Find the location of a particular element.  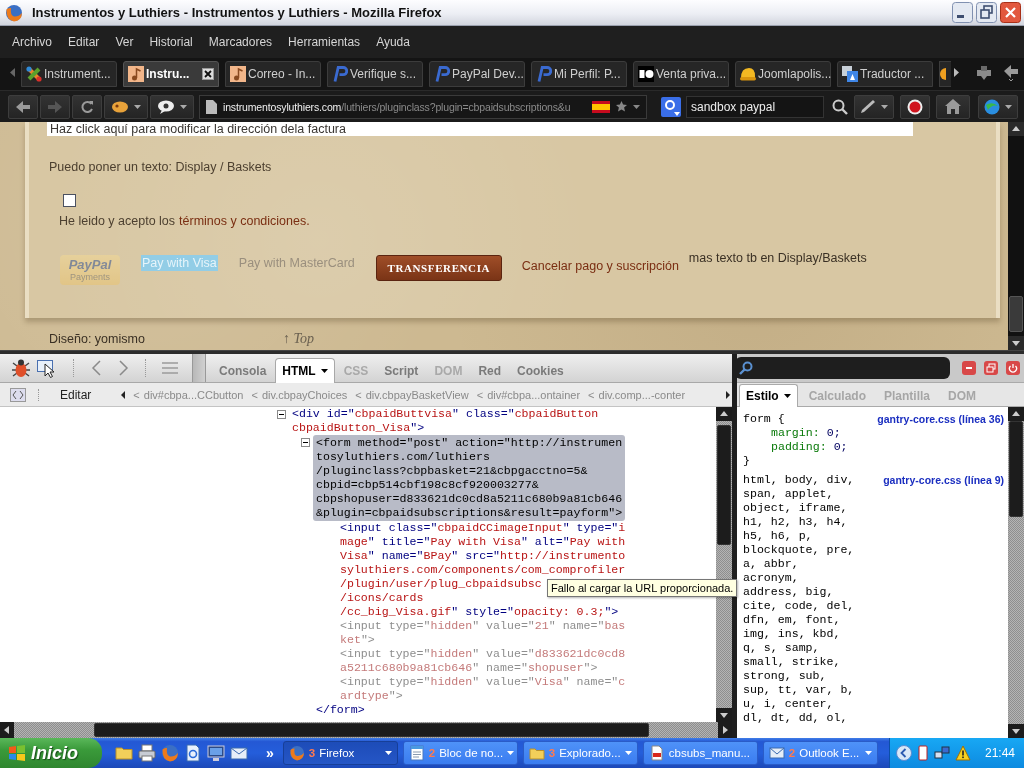

horizontal-scrollbar is located at coordinates (366, 730).